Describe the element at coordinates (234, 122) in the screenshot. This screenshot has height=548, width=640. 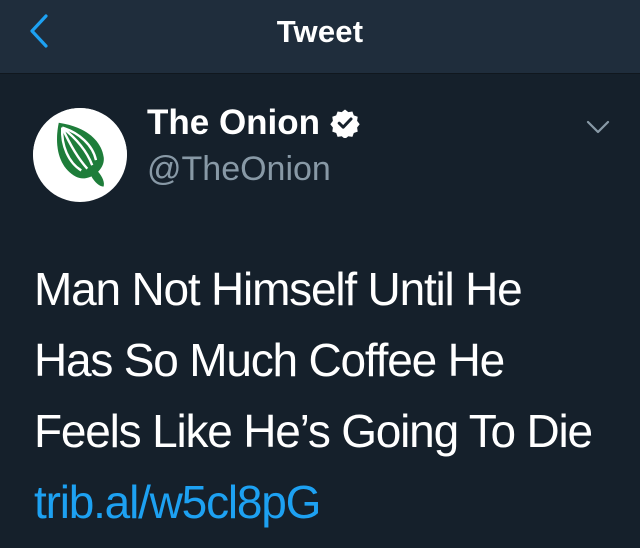
I see `author-display-name: The Onion` at that location.